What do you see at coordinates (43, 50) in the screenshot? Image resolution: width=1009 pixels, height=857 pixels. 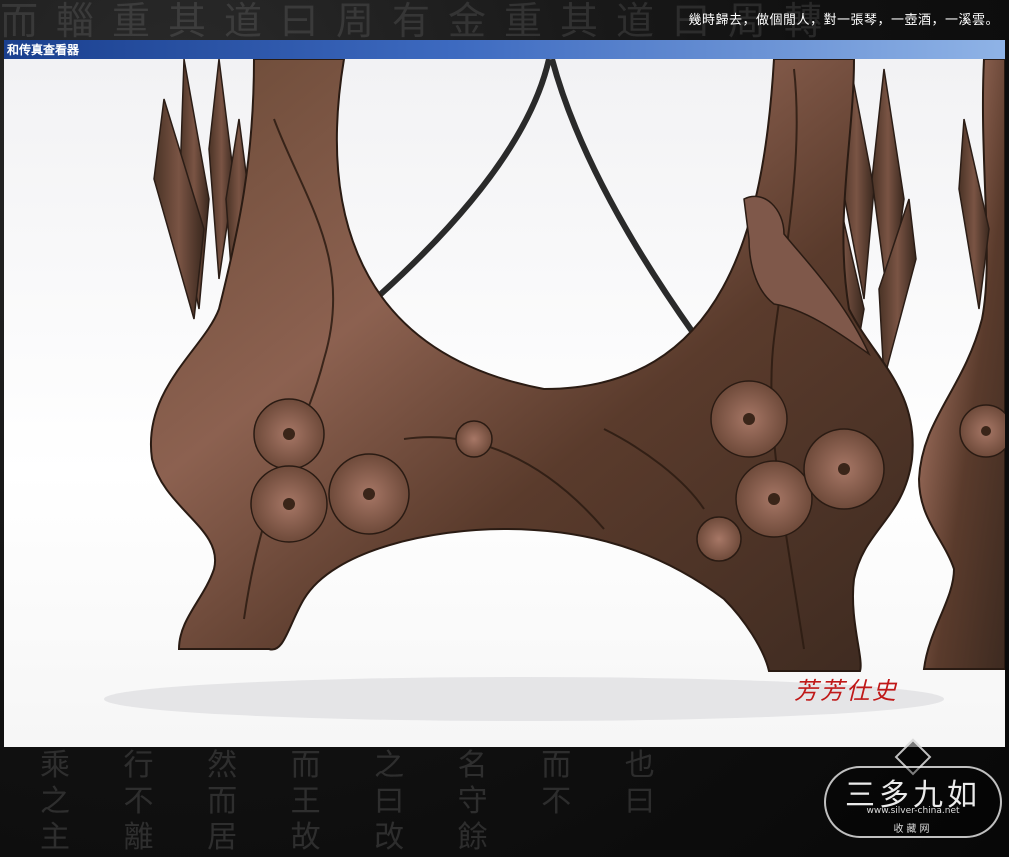 I see `viewer-title: 和传真查看器` at bounding box center [43, 50].